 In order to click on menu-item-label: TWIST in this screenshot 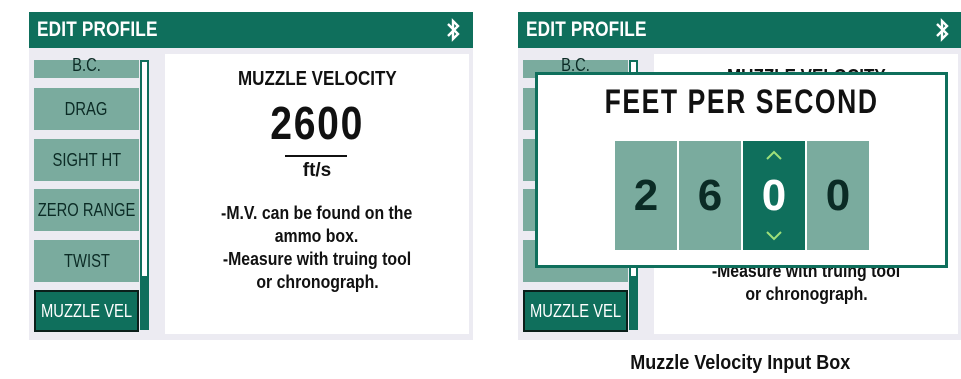, I will do `click(86, 260)`.